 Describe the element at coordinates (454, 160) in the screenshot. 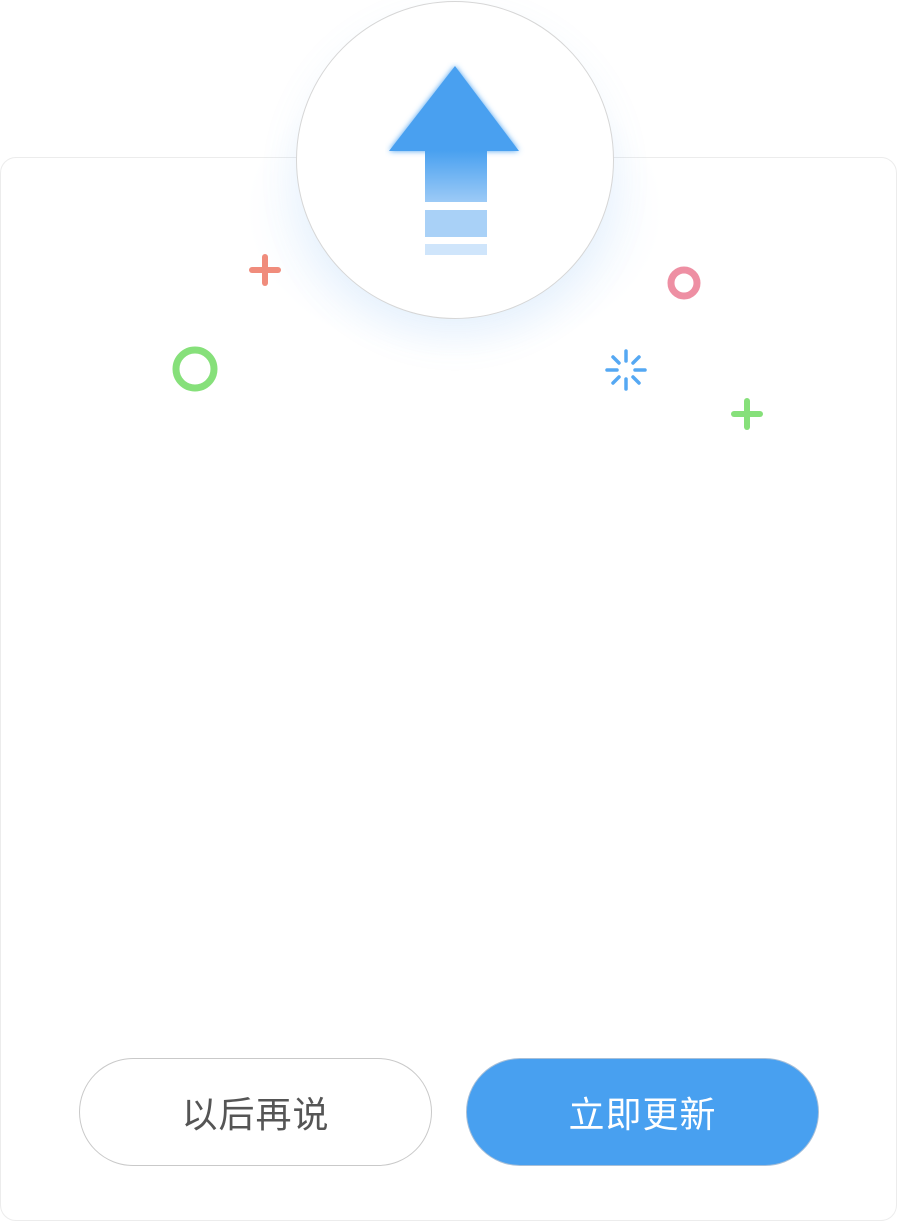

I see `upload-arrow-icon` at that location.